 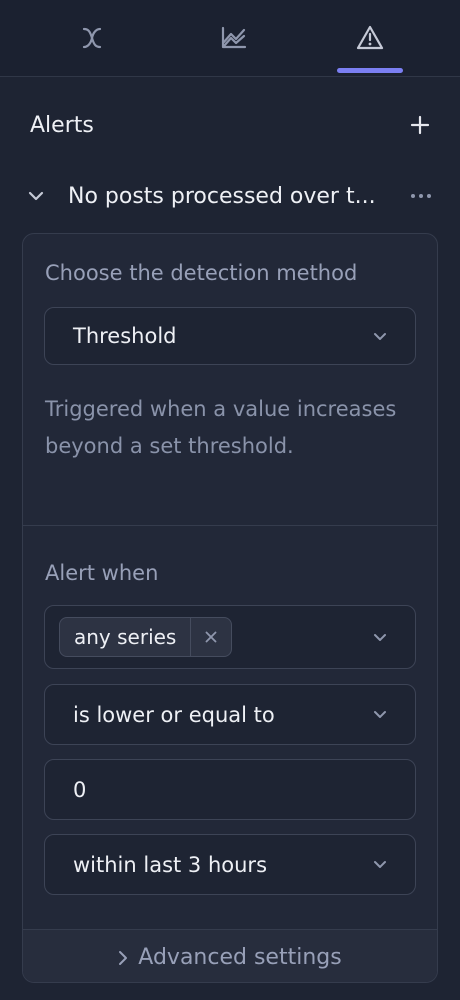 What do you see at coordinates (62, 125) in the screenshot?
I see `panel-title: Alerts` at bounding box center [62, 125].